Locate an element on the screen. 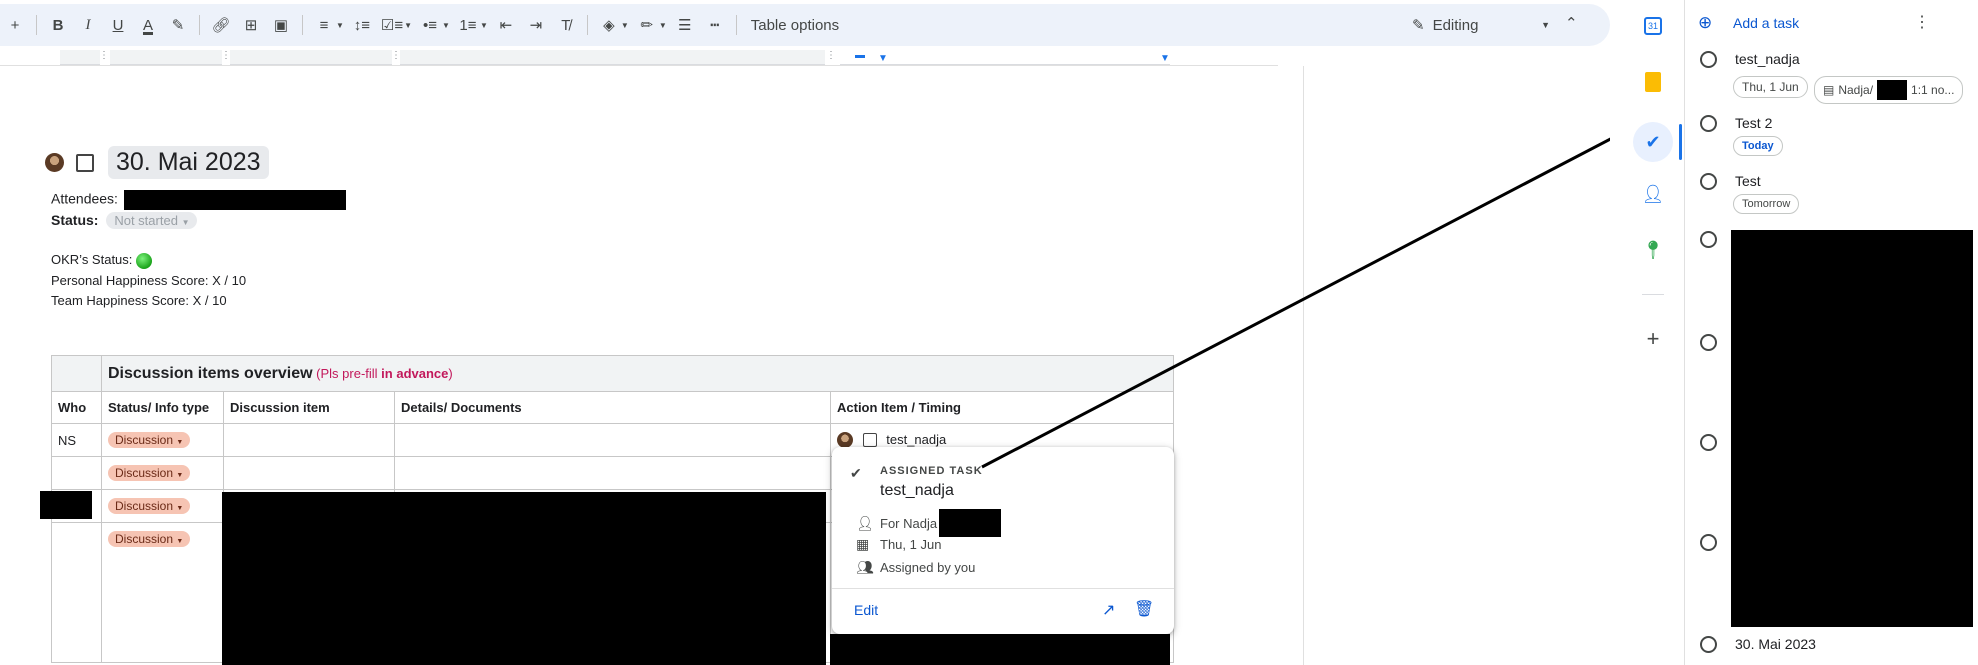 The width and height of the screenshot is (1978, 665). who-cell: NS is located at coordinates (76, 440).